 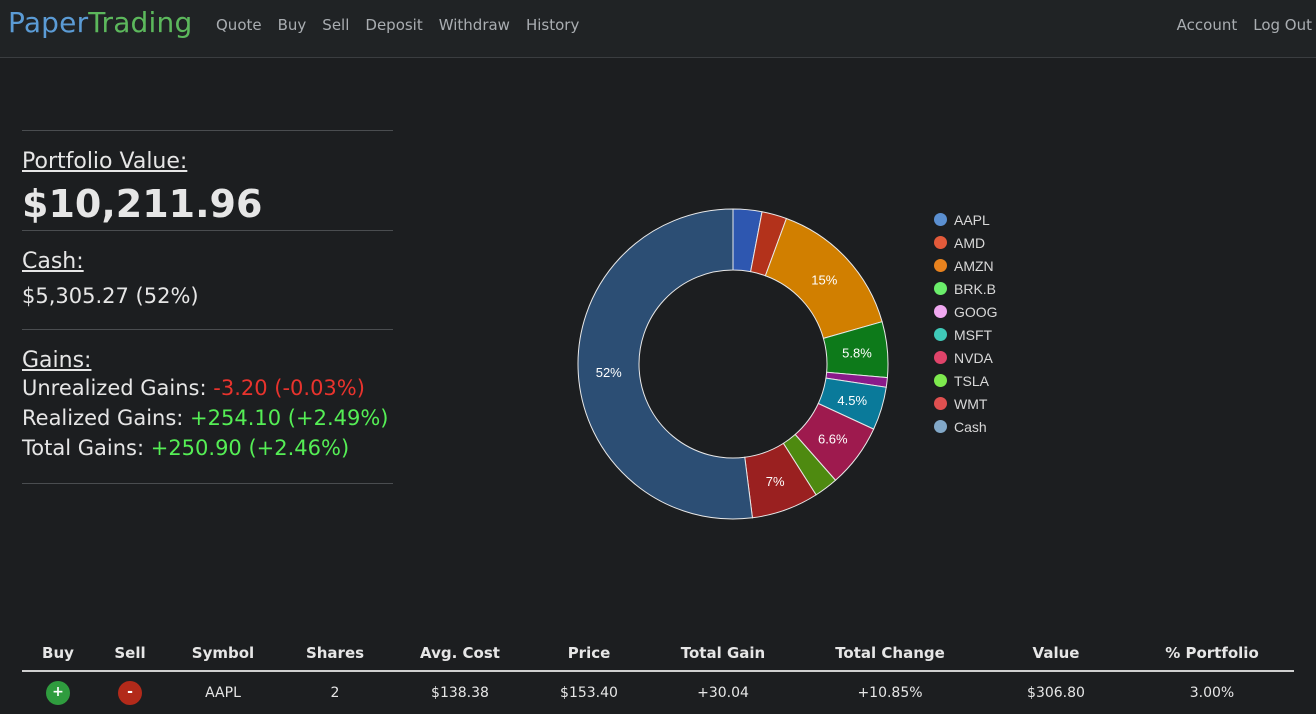 What do you see at coordinates (973, 357) in the screenshot?
I see `legend-label: NVDA` at bounding box center [973, 357].